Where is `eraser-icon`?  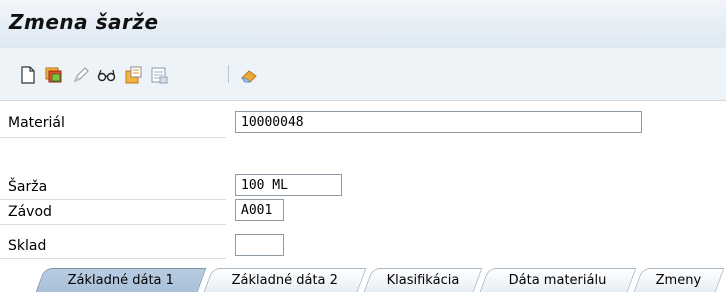
eraser-icon is located at coordinates (249, 75).